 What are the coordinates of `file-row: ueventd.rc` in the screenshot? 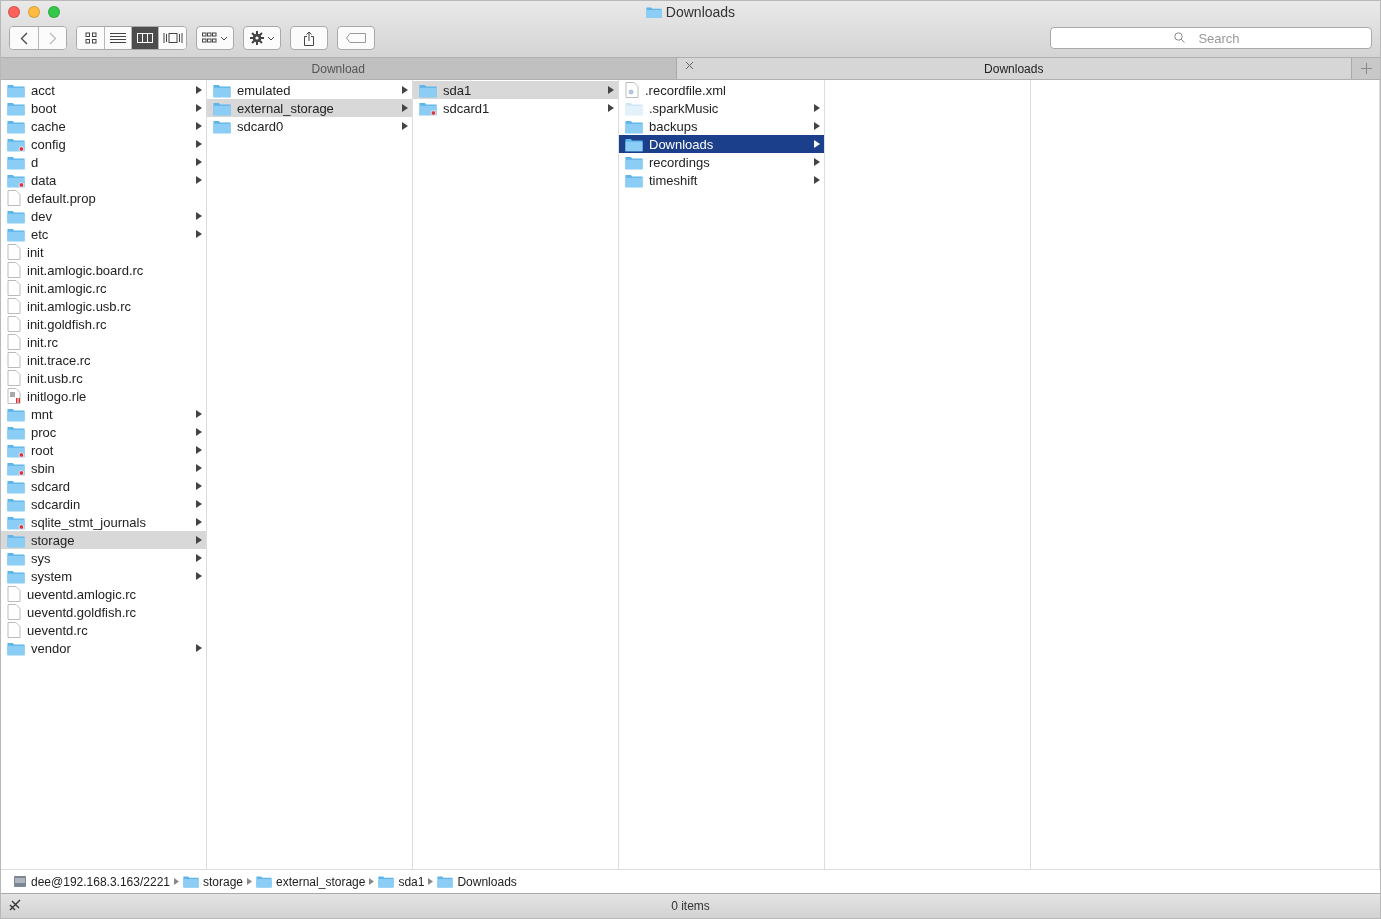 It's located at (103, 630).